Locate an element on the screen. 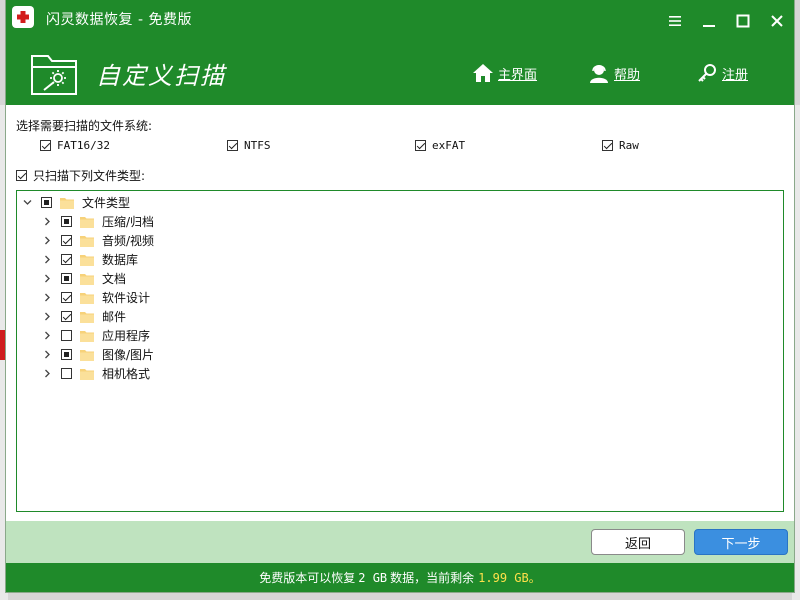  maximize-button is located at coordinates (743, 21).